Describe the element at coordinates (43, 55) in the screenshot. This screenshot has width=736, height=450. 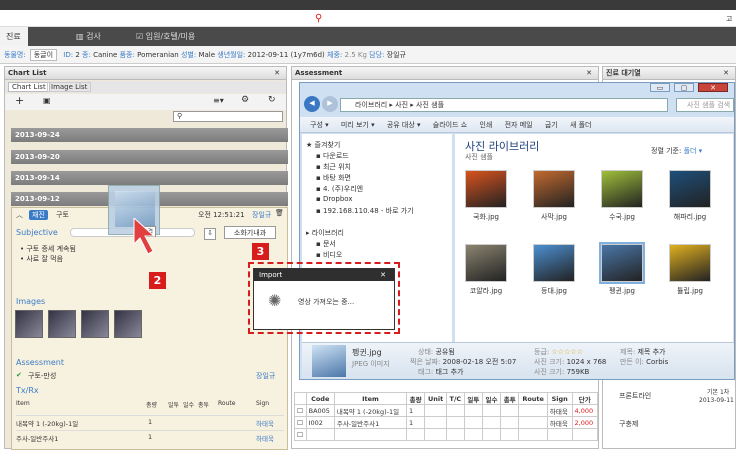
I see `animal-select: 동글이` at that location.